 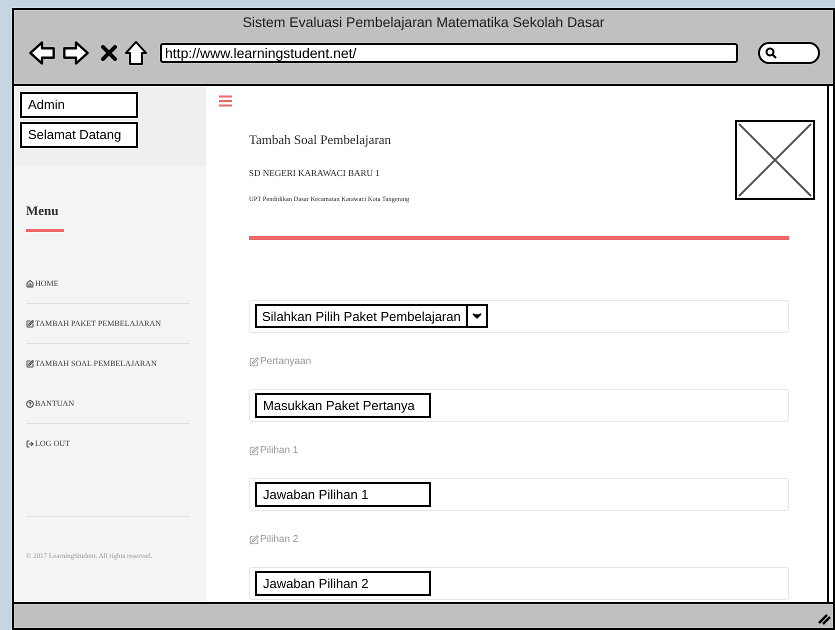 What do you see at coordinates (76, 53) in the screenshot?
I see `forward-arrow-icon` at bounding box center [76, 53].